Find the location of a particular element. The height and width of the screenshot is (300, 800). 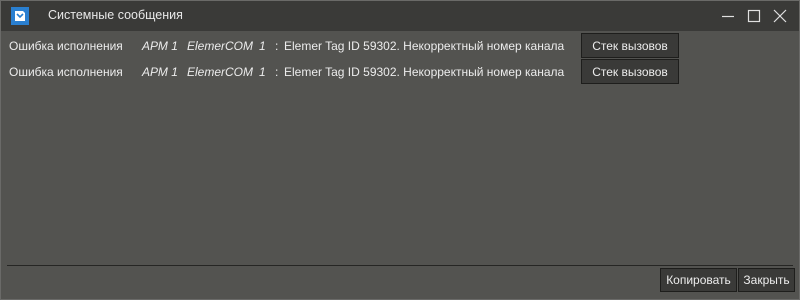

footer-divider is located at coordinates (400, 265).